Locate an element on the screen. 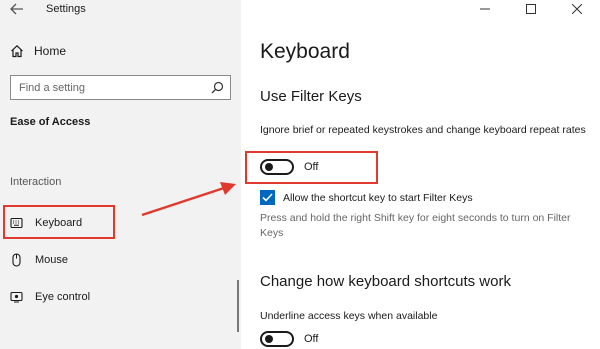  window-controls is located at coordinates (531, 9).